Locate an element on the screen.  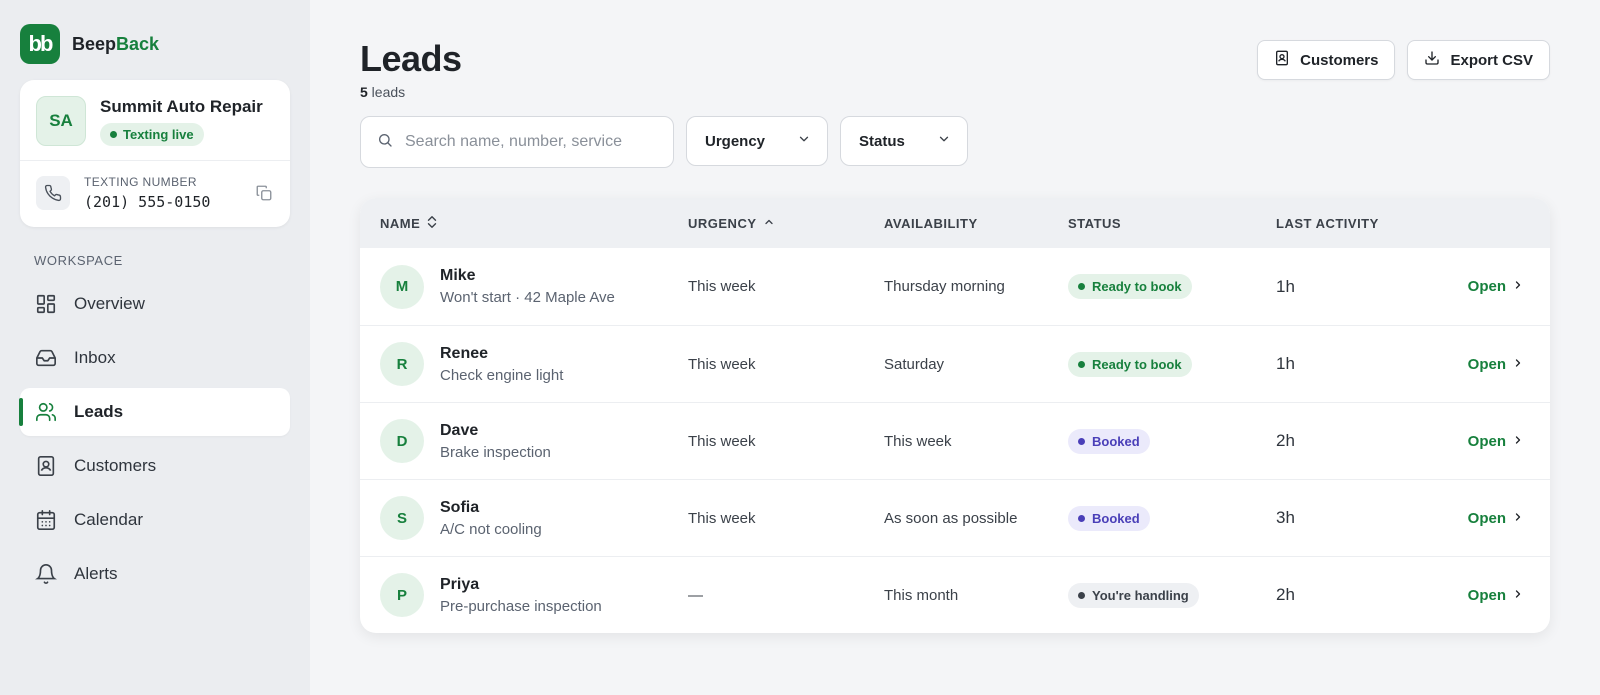
urgency-filter: Urgency is located at coordinates (757, 141).